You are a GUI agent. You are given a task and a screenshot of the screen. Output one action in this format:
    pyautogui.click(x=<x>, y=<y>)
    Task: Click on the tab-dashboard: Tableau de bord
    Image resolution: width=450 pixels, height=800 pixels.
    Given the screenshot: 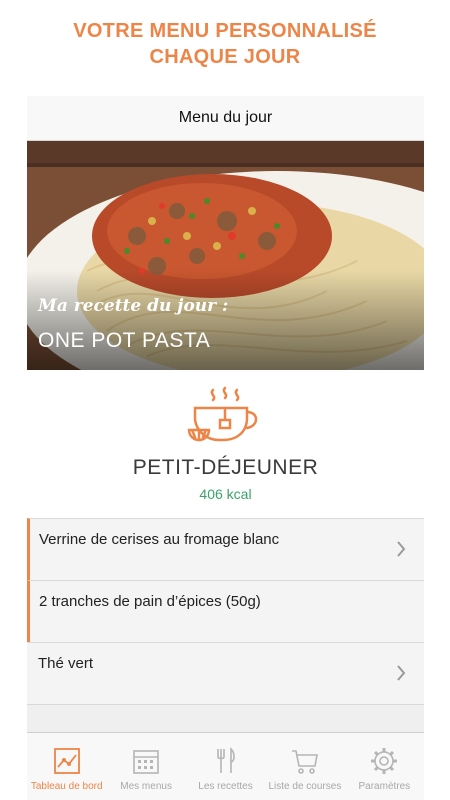 What is the action you would take?
    pyautogui.click(x=66, y=766)
    